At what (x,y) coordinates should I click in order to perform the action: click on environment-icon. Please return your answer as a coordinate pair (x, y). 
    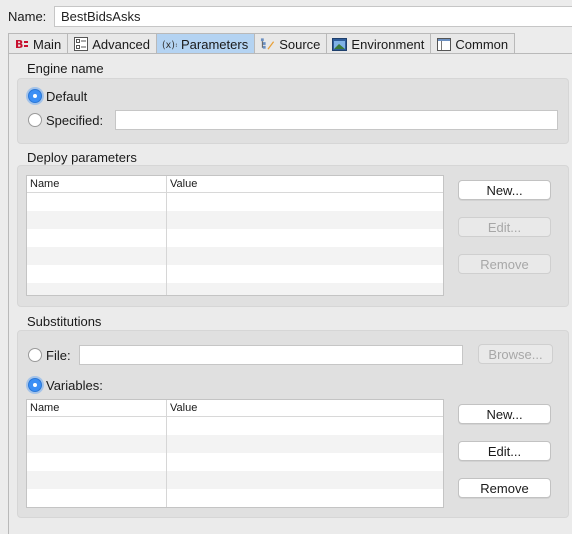
    Looking at the image, I should click on (340, 44).